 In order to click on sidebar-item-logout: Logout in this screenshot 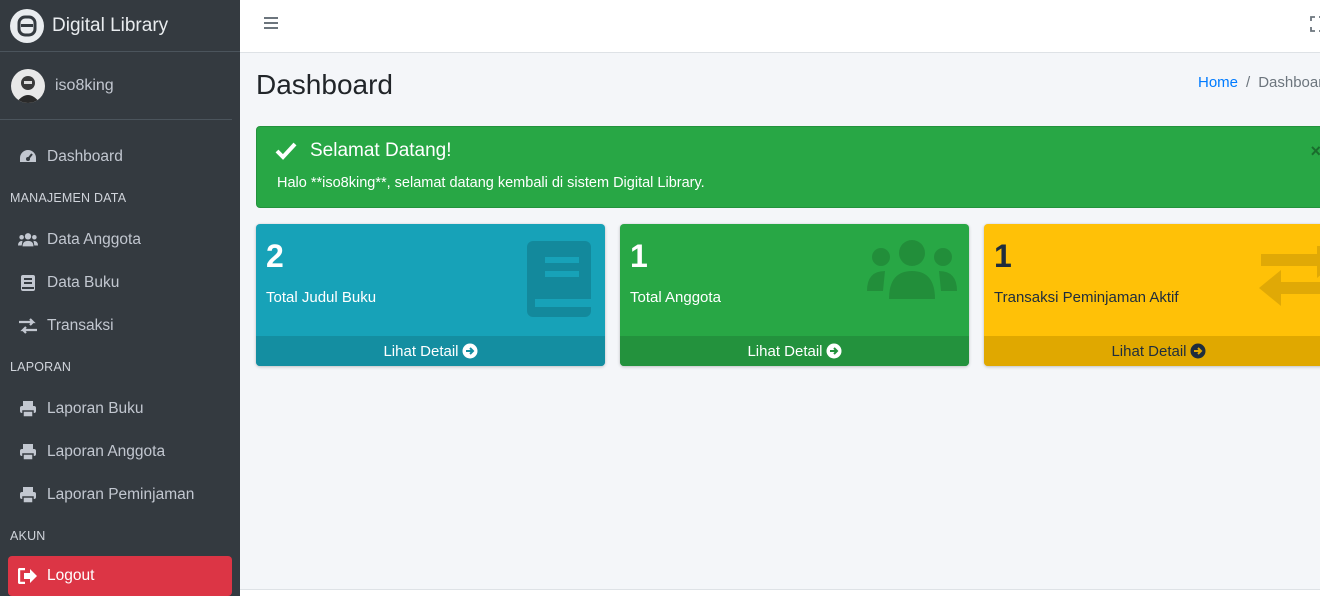, I will do `click(120, 576)`.